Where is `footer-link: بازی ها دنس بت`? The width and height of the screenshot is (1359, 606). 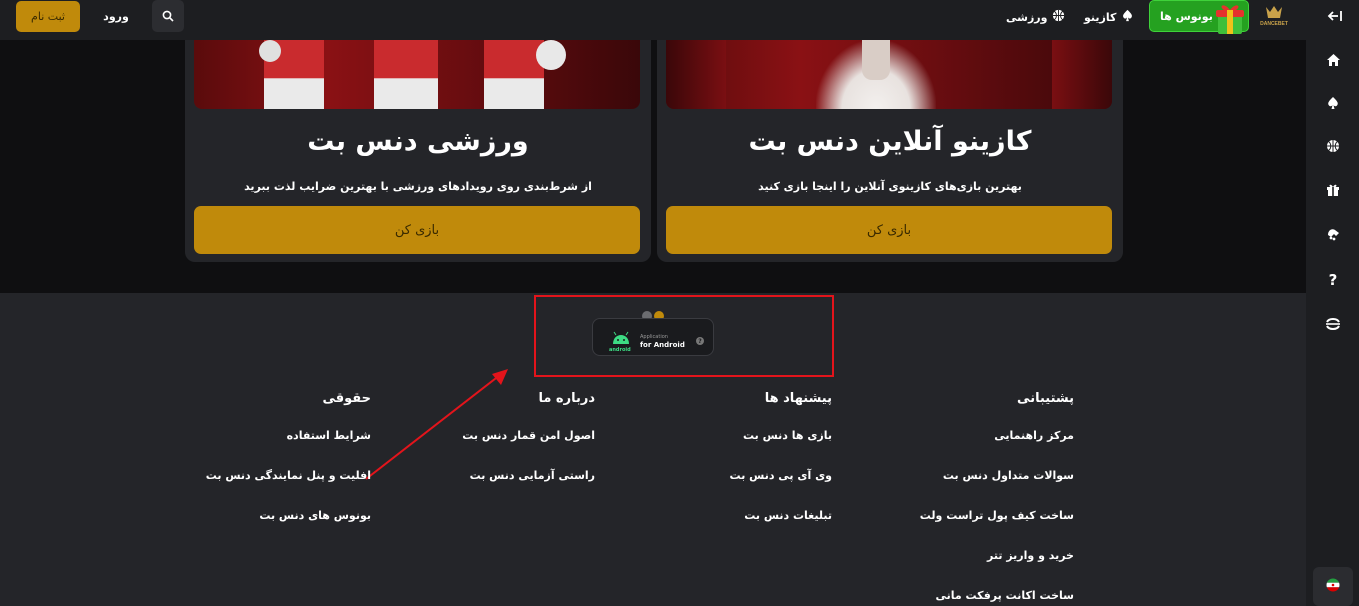 footer-link: بازی ها دنس بت is located at coordinates (787, 435).